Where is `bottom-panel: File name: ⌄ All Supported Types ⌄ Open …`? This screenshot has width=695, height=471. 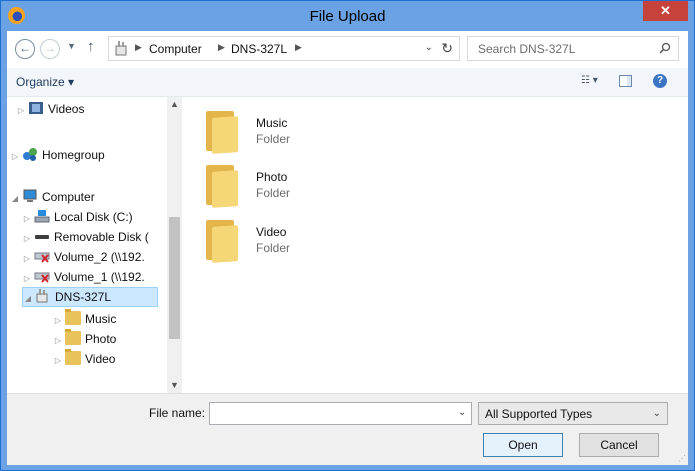
bottom-panel: File name: ⌄ All Supported Types ⌄ Open … is located at coordinates (347, 429).